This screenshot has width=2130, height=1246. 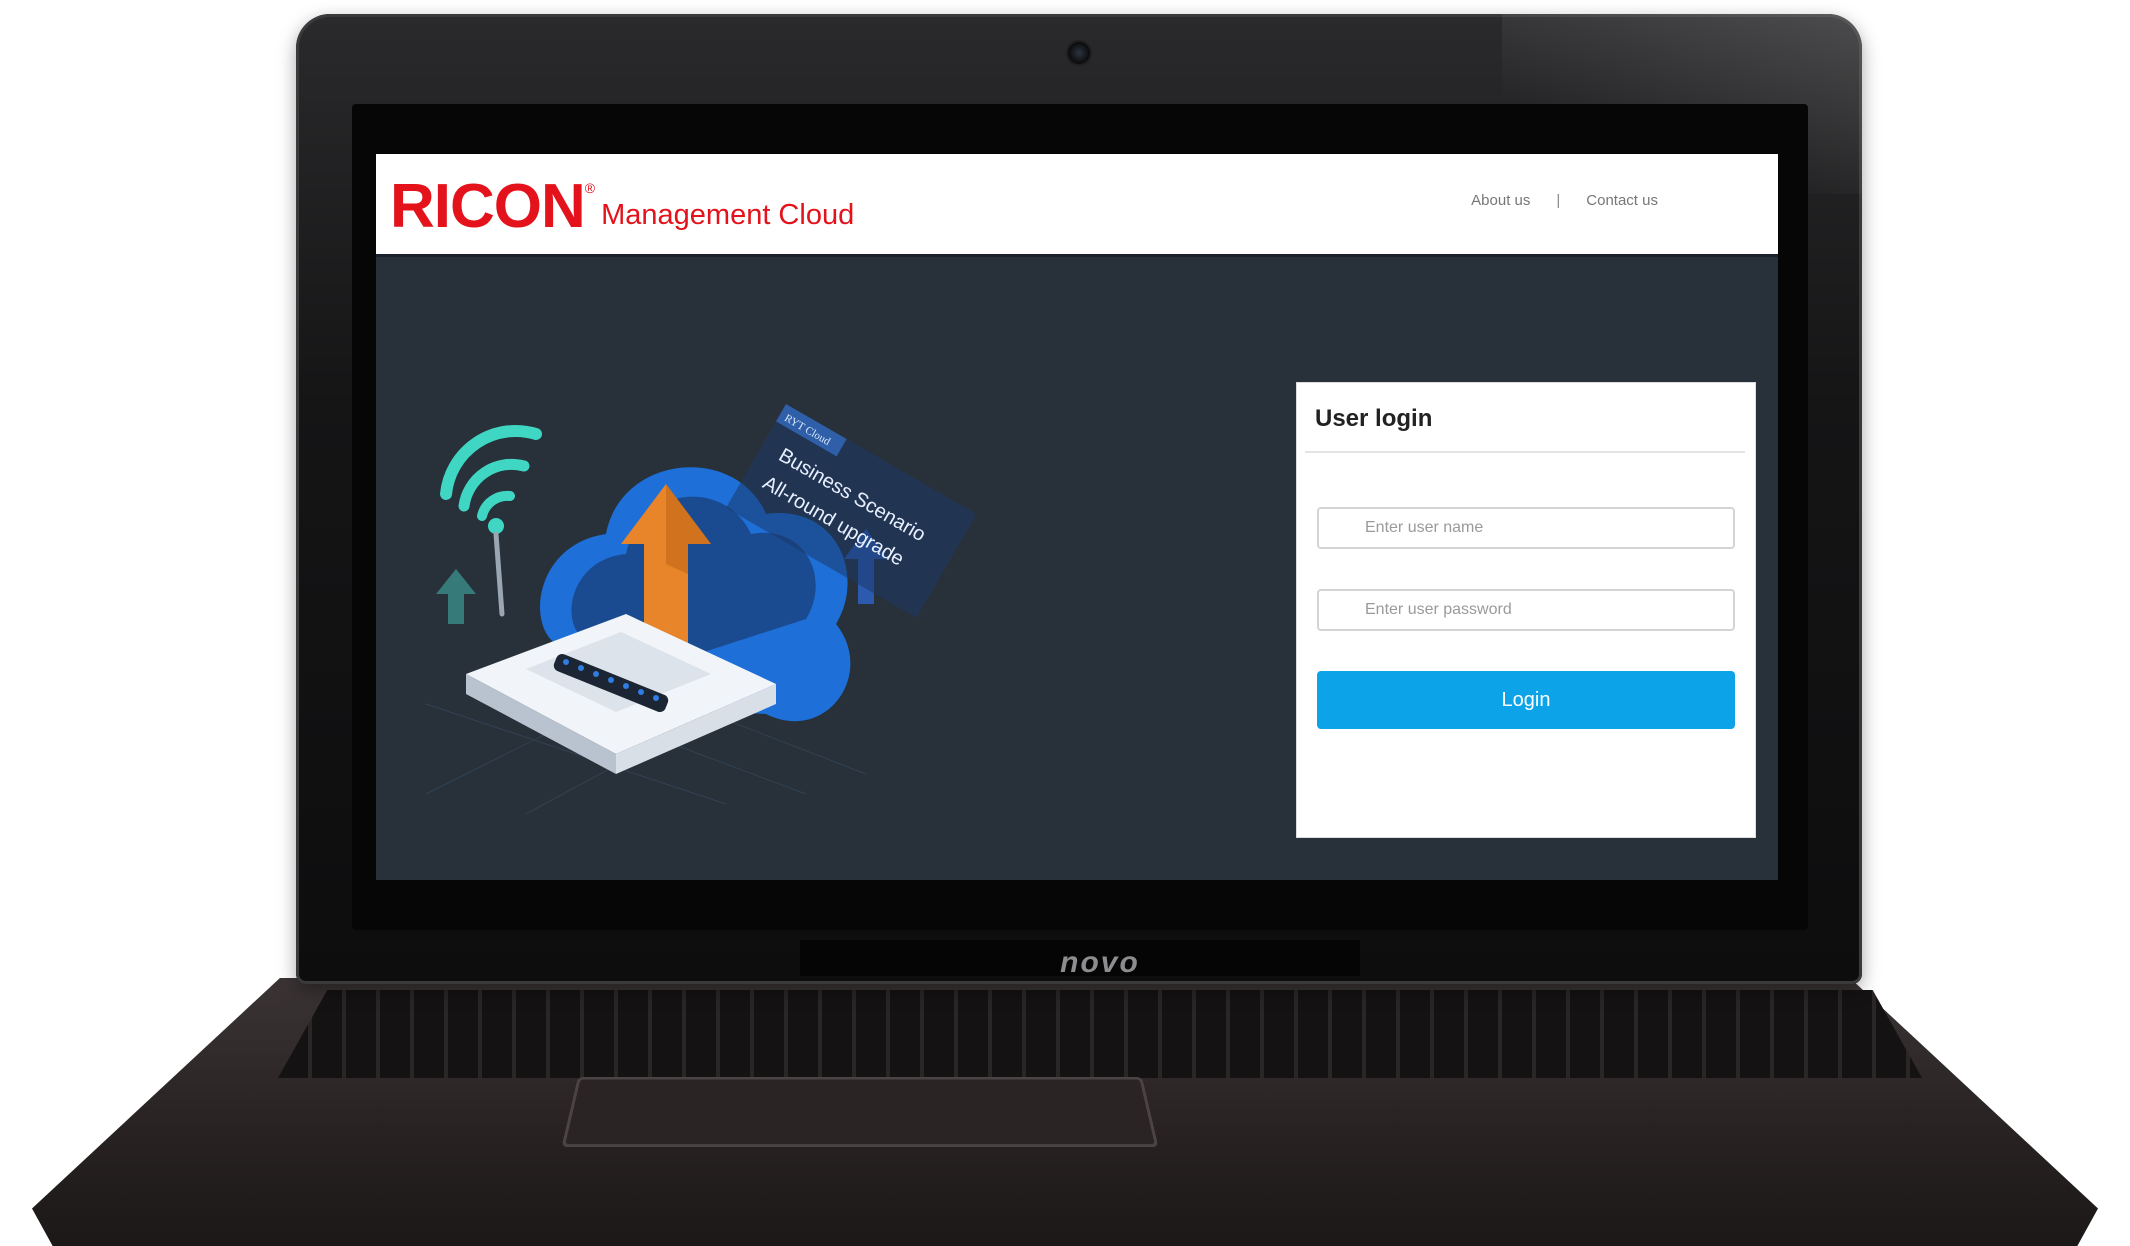 I want to click on logo: RICON ® Management Cloud, so click(x=622, y=207).